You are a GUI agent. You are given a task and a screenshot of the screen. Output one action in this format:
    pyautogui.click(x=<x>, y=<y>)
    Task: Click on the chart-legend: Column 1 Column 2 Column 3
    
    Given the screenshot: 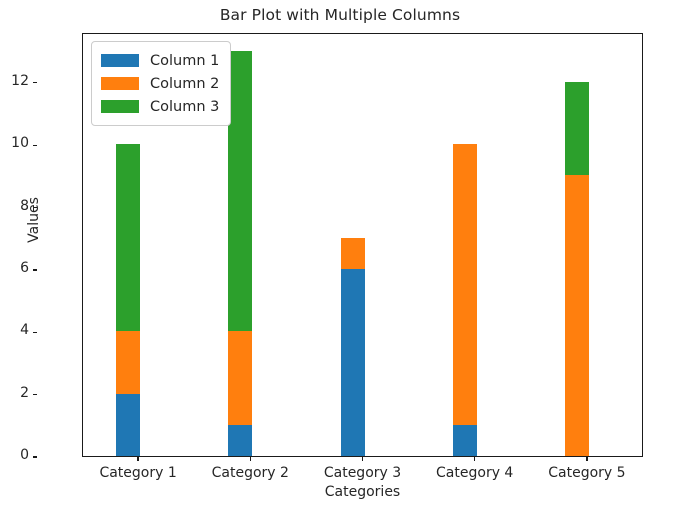 What is the action you would take?
    pyautogui.click(x=161, y=83)
    